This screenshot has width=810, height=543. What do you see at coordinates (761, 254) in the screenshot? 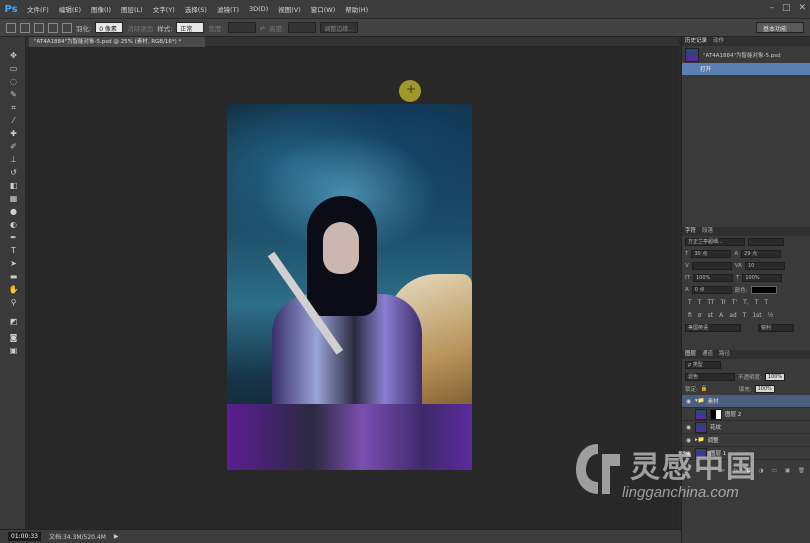
I see `leading-input: 29 点` at bounding box center [761, 254].